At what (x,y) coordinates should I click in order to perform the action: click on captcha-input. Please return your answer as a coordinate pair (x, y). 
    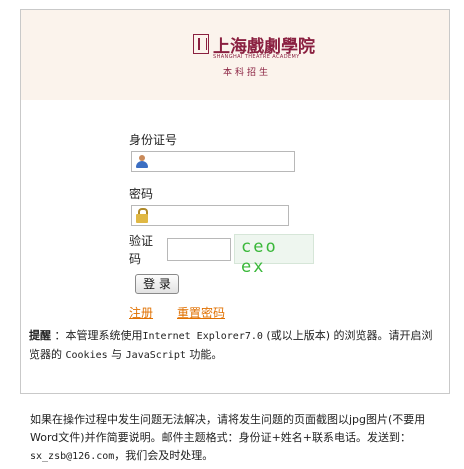
    Looking at the image, I should click on (199, 249).